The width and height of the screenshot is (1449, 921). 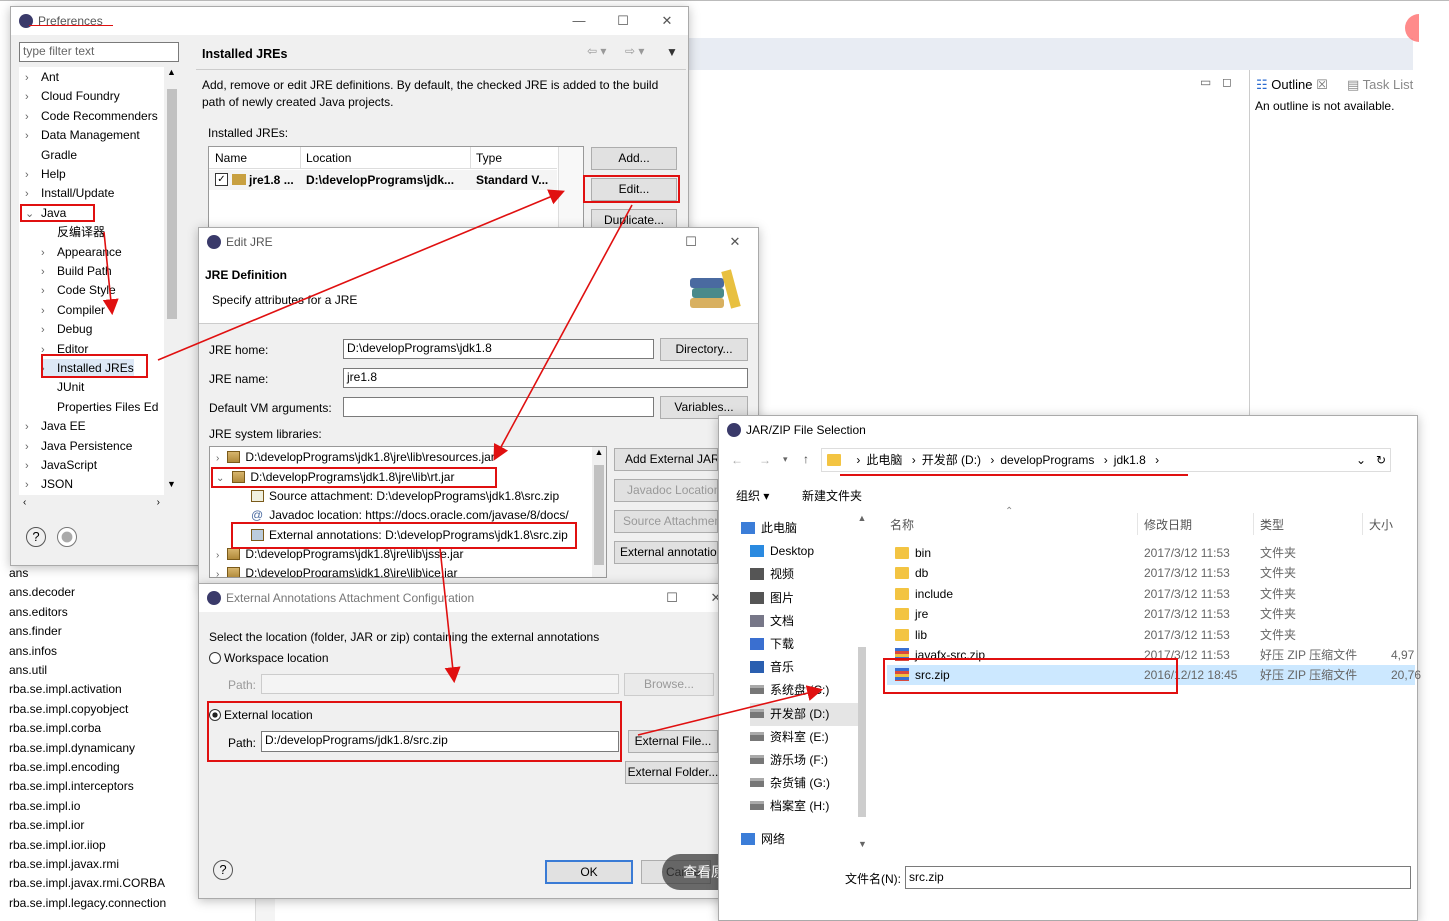 I want to click on arrow-file-to-drive, so click(x=730, y=710).